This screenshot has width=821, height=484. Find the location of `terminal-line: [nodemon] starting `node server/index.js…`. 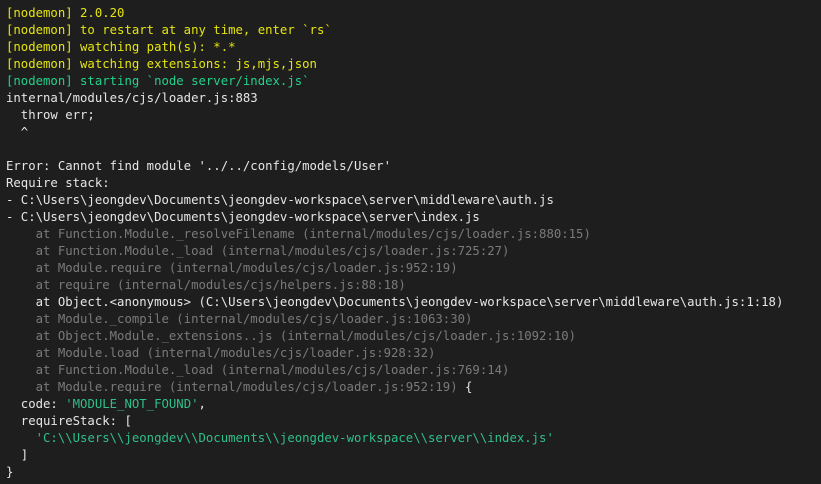

terminal-line: [nodemon] starting `node server/index.js… is located at coordinates (413, 81).